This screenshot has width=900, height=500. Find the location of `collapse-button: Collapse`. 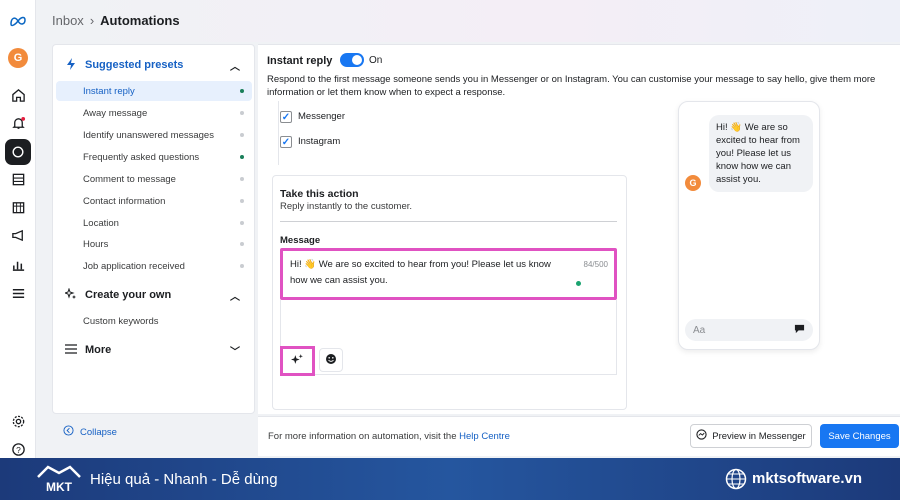

collapse-button: Collapse is located at coordinates (90, 432).